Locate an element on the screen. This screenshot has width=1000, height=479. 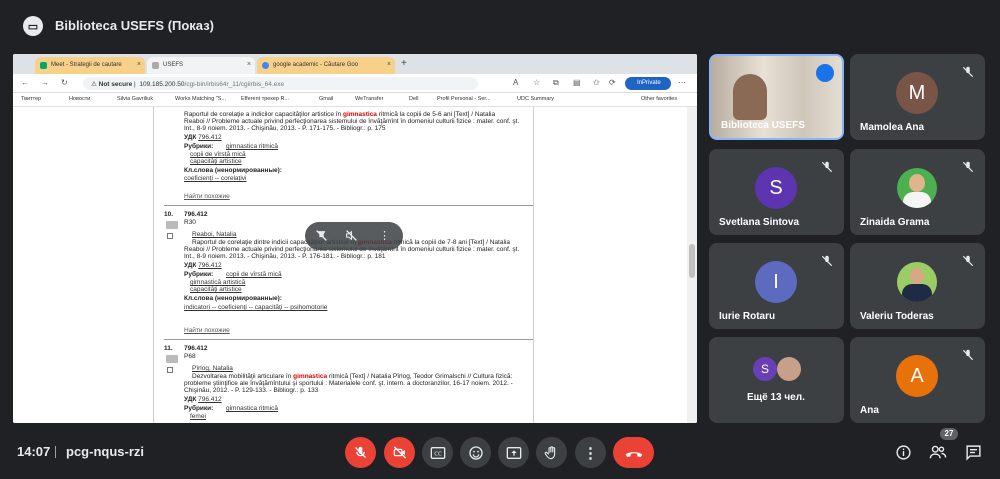
hand-icon is located at coordinates (550, 452).